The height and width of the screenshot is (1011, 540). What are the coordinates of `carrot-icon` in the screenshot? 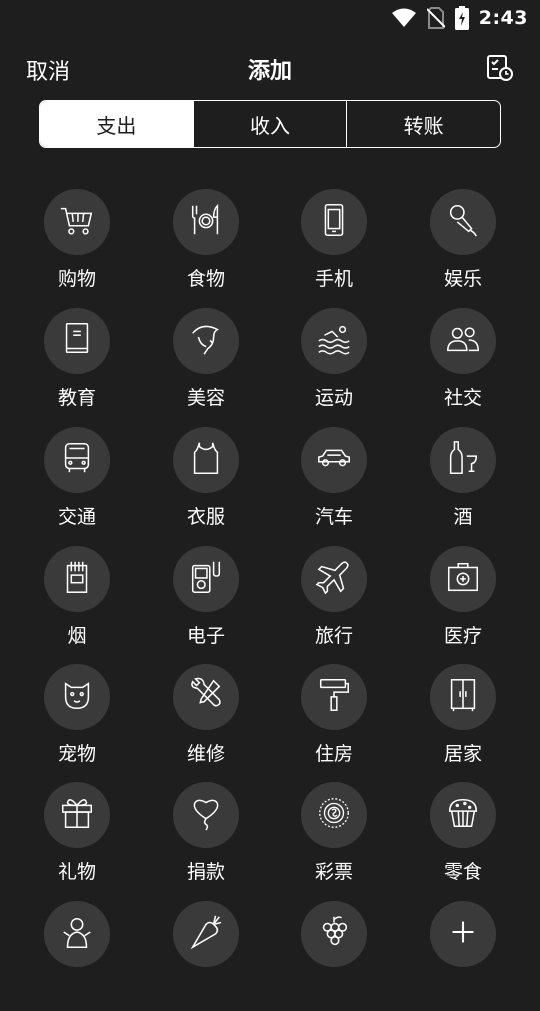 It's located at (206, 934).